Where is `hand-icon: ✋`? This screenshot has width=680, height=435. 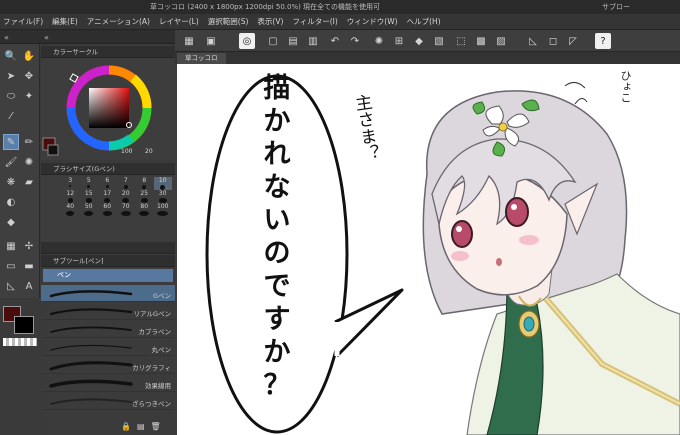
hand-icon: ✋ is located at coordinates (29, 56).